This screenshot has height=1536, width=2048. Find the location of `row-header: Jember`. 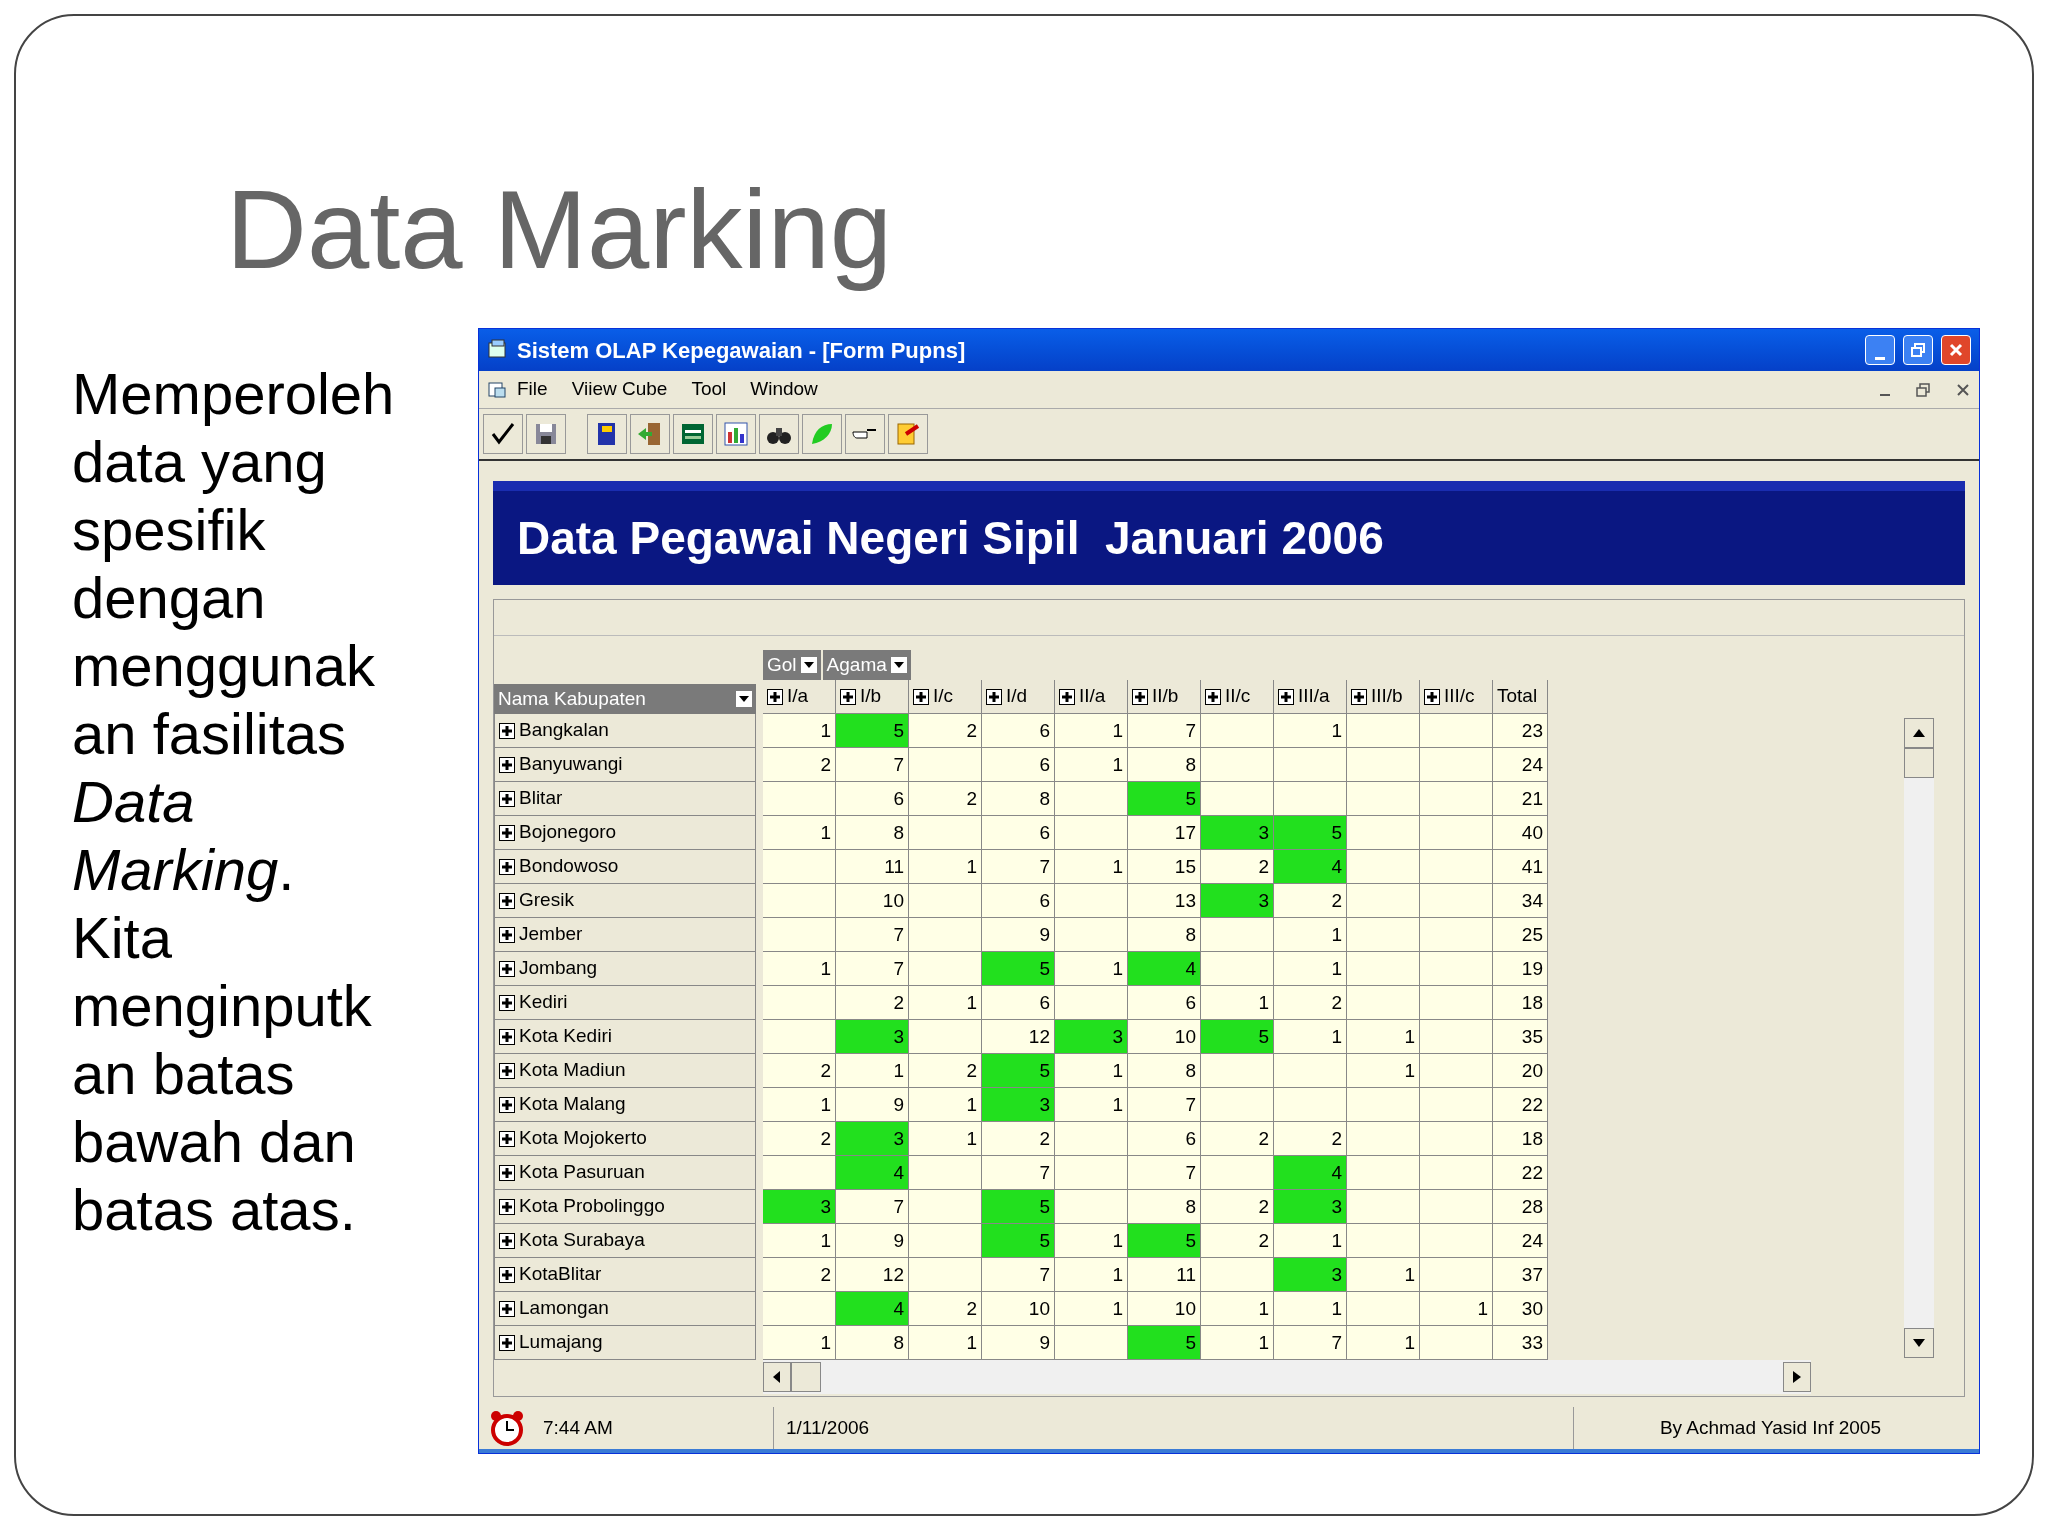

row-header: Jember is located at coordinates (625, 935).